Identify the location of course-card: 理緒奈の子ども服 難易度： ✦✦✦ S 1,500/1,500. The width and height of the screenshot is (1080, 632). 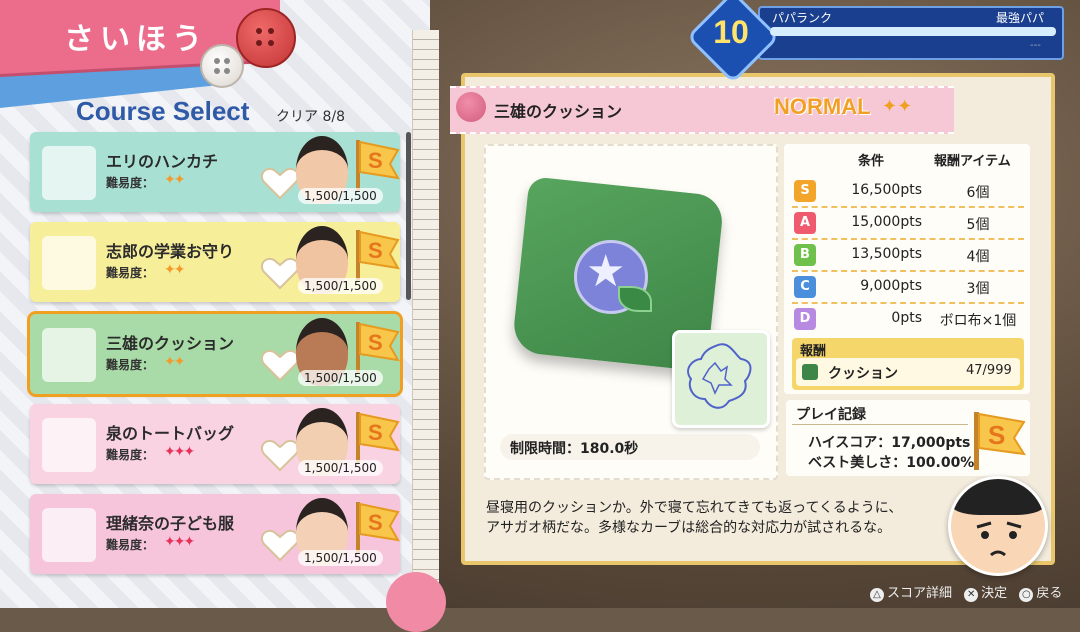
(215, 534).